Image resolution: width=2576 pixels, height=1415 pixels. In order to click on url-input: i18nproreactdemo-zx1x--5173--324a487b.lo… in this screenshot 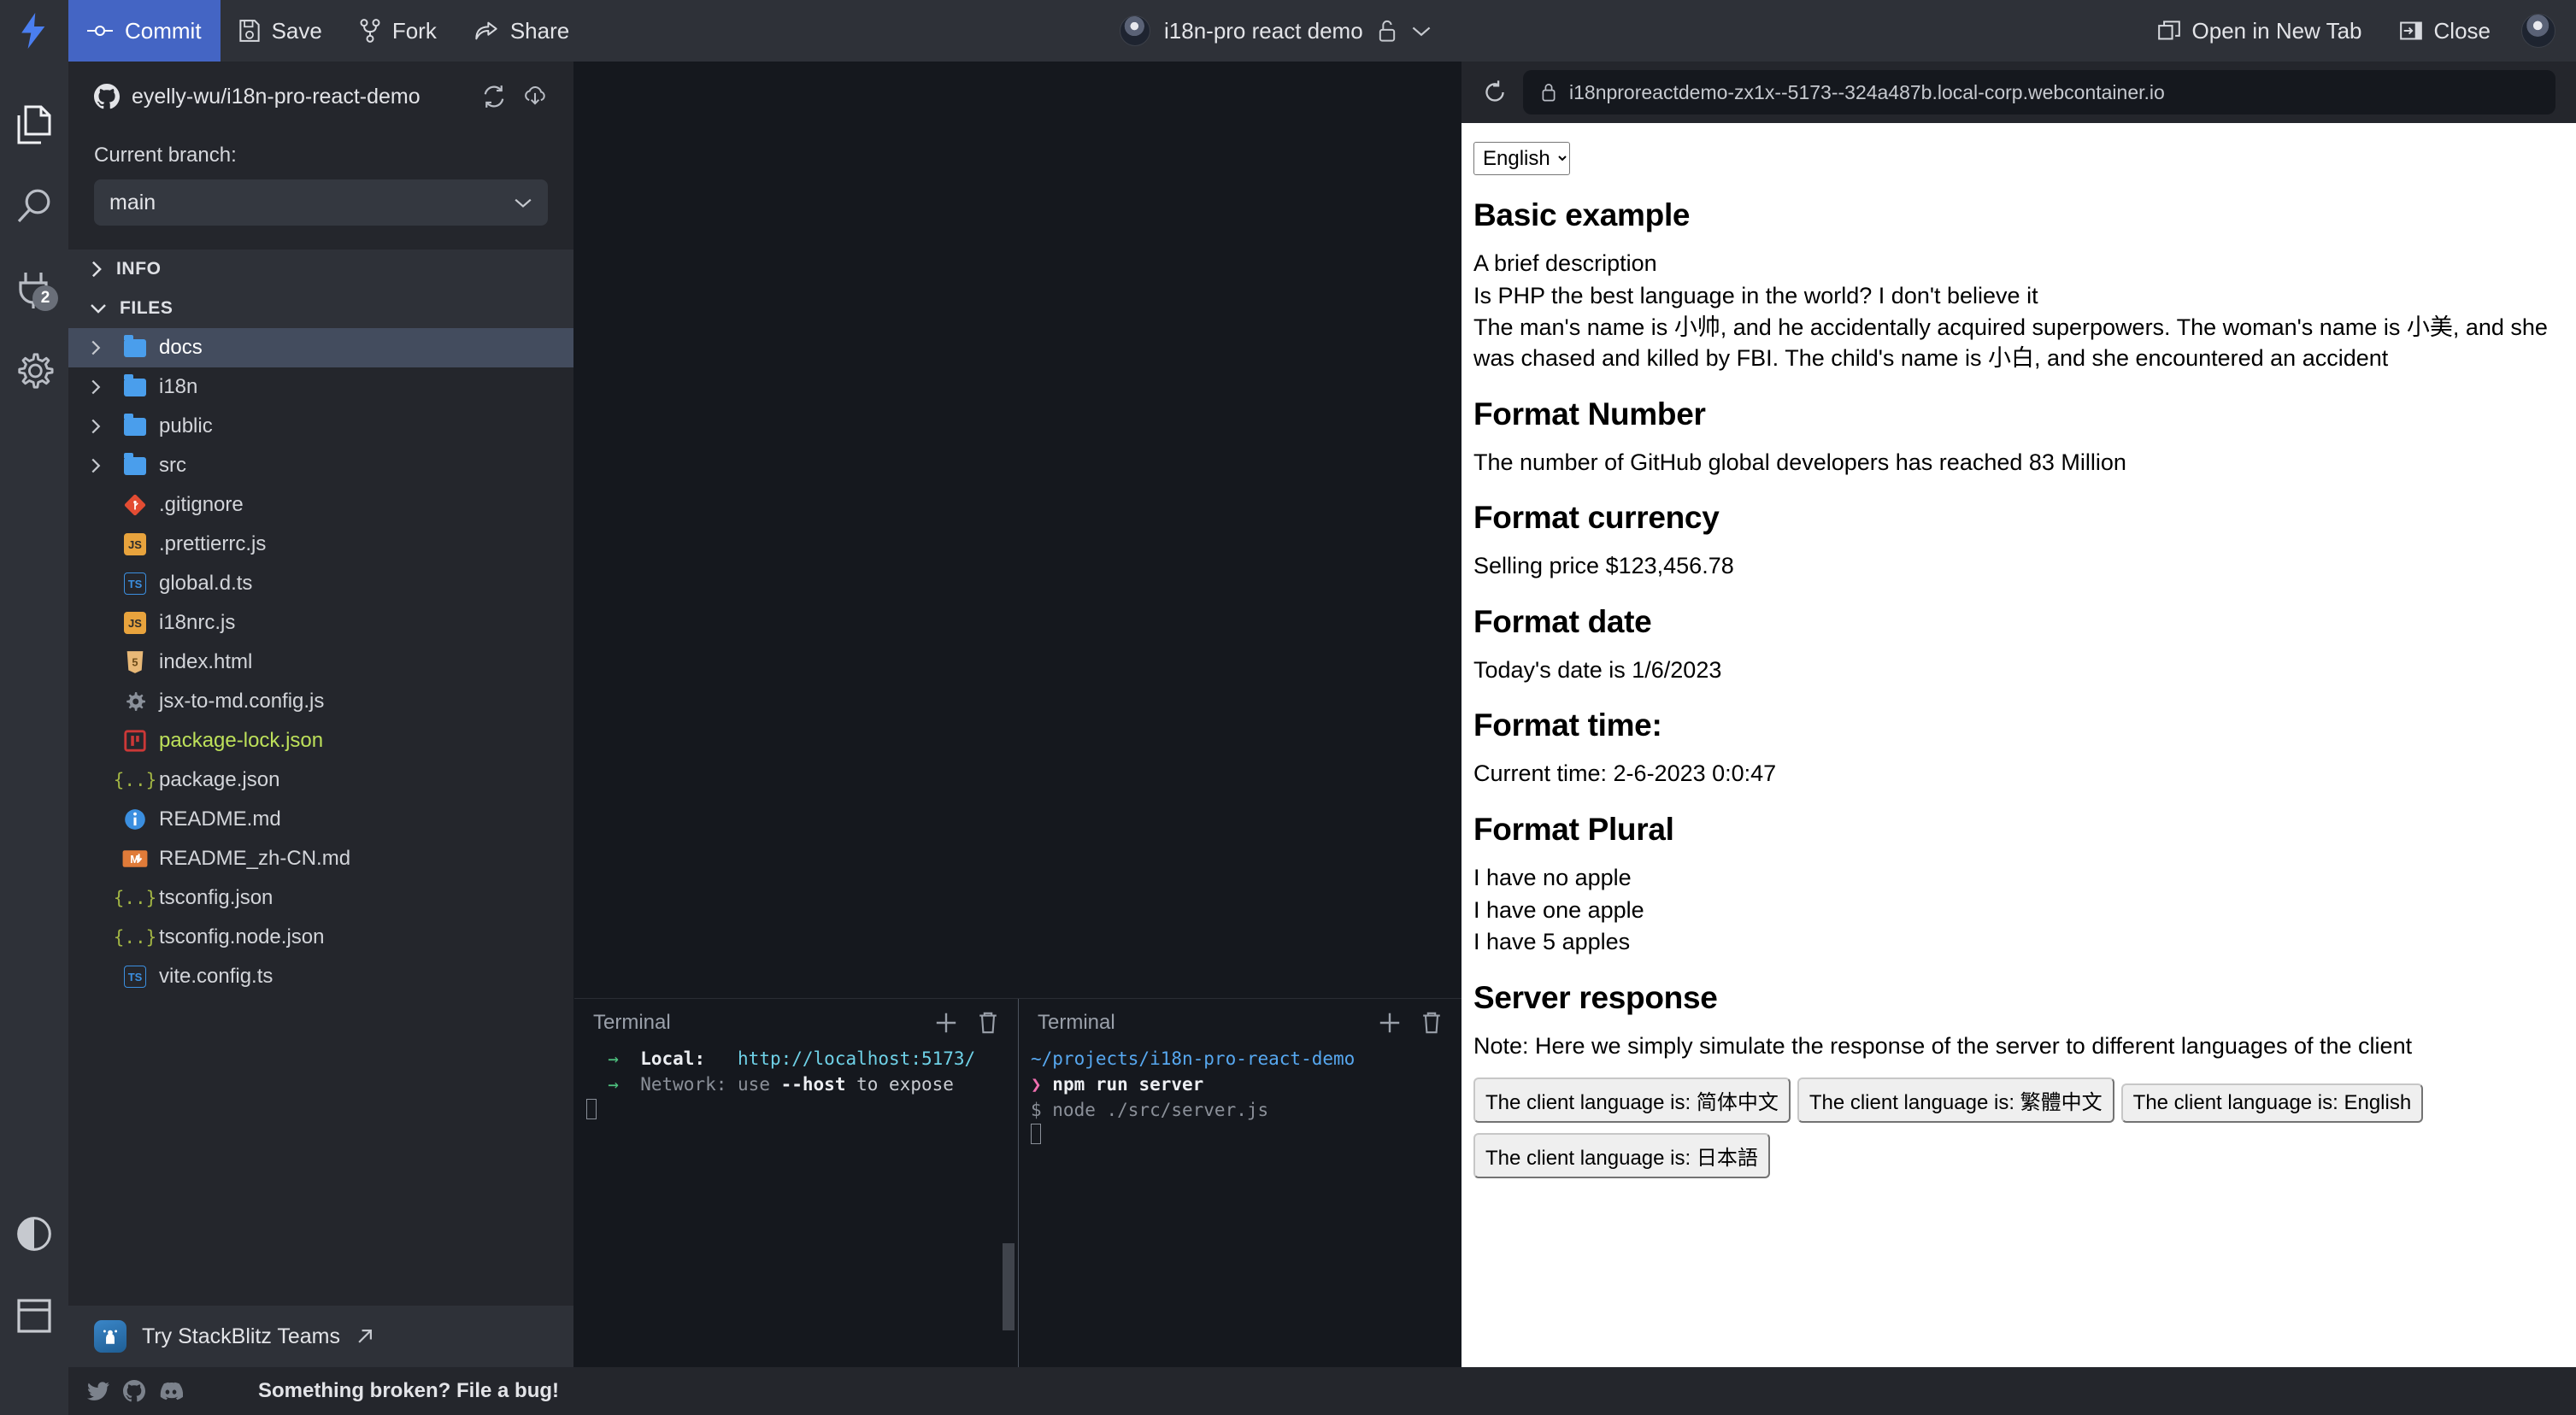, I will do `click(2039, 92)`.